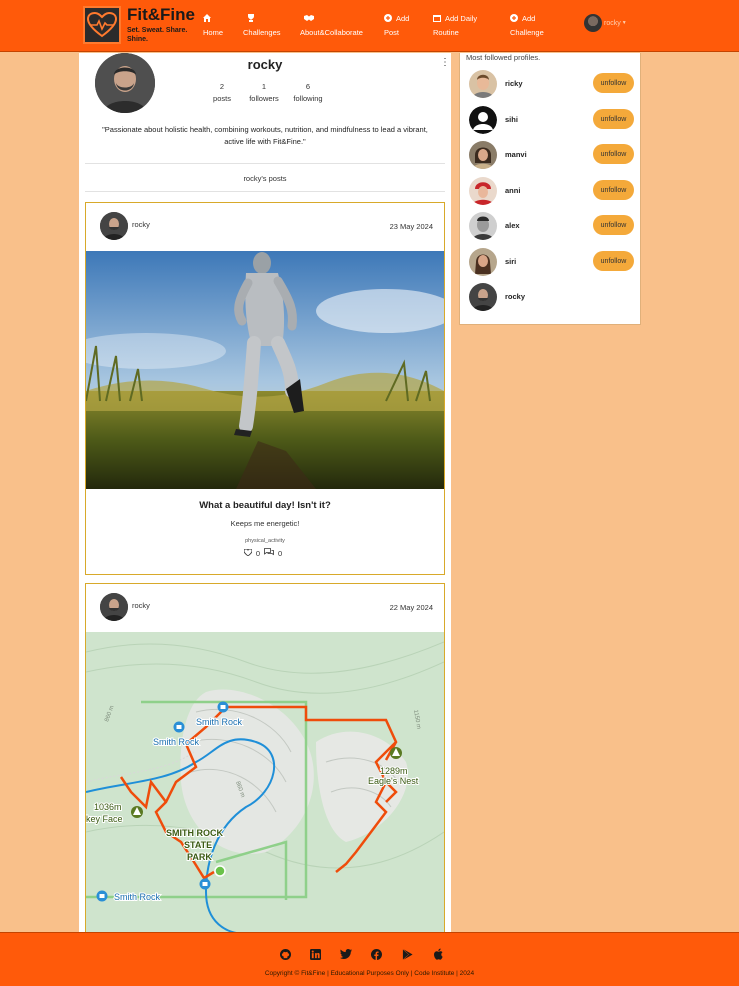 The image size is (739, 986). Describe the element at coordinates (550, 297) in the screenshot. I see `profile-item-rocky: rocky` at that location.